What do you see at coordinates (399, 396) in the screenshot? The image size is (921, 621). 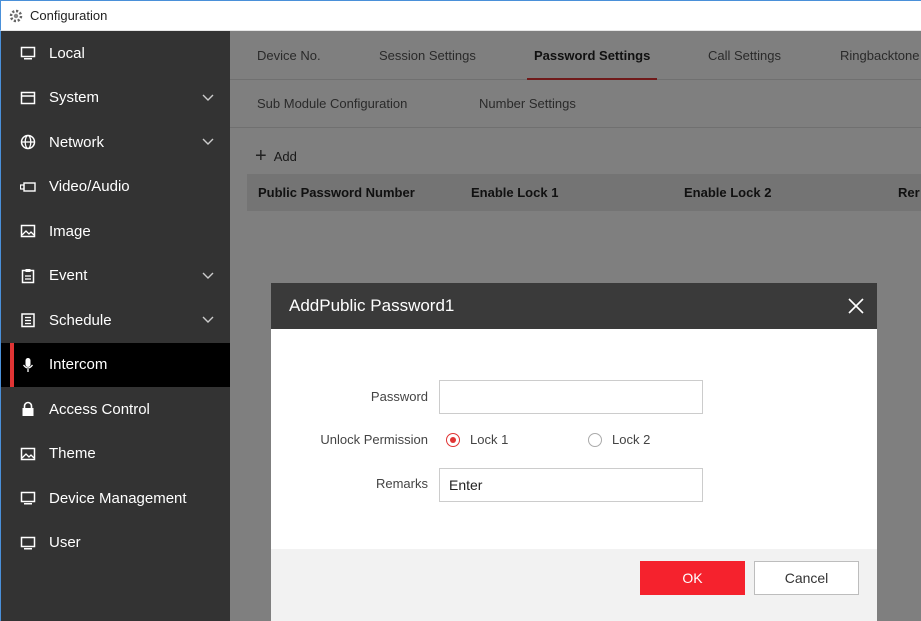 I see `password-label: Password` at bounding box center [399, 396].